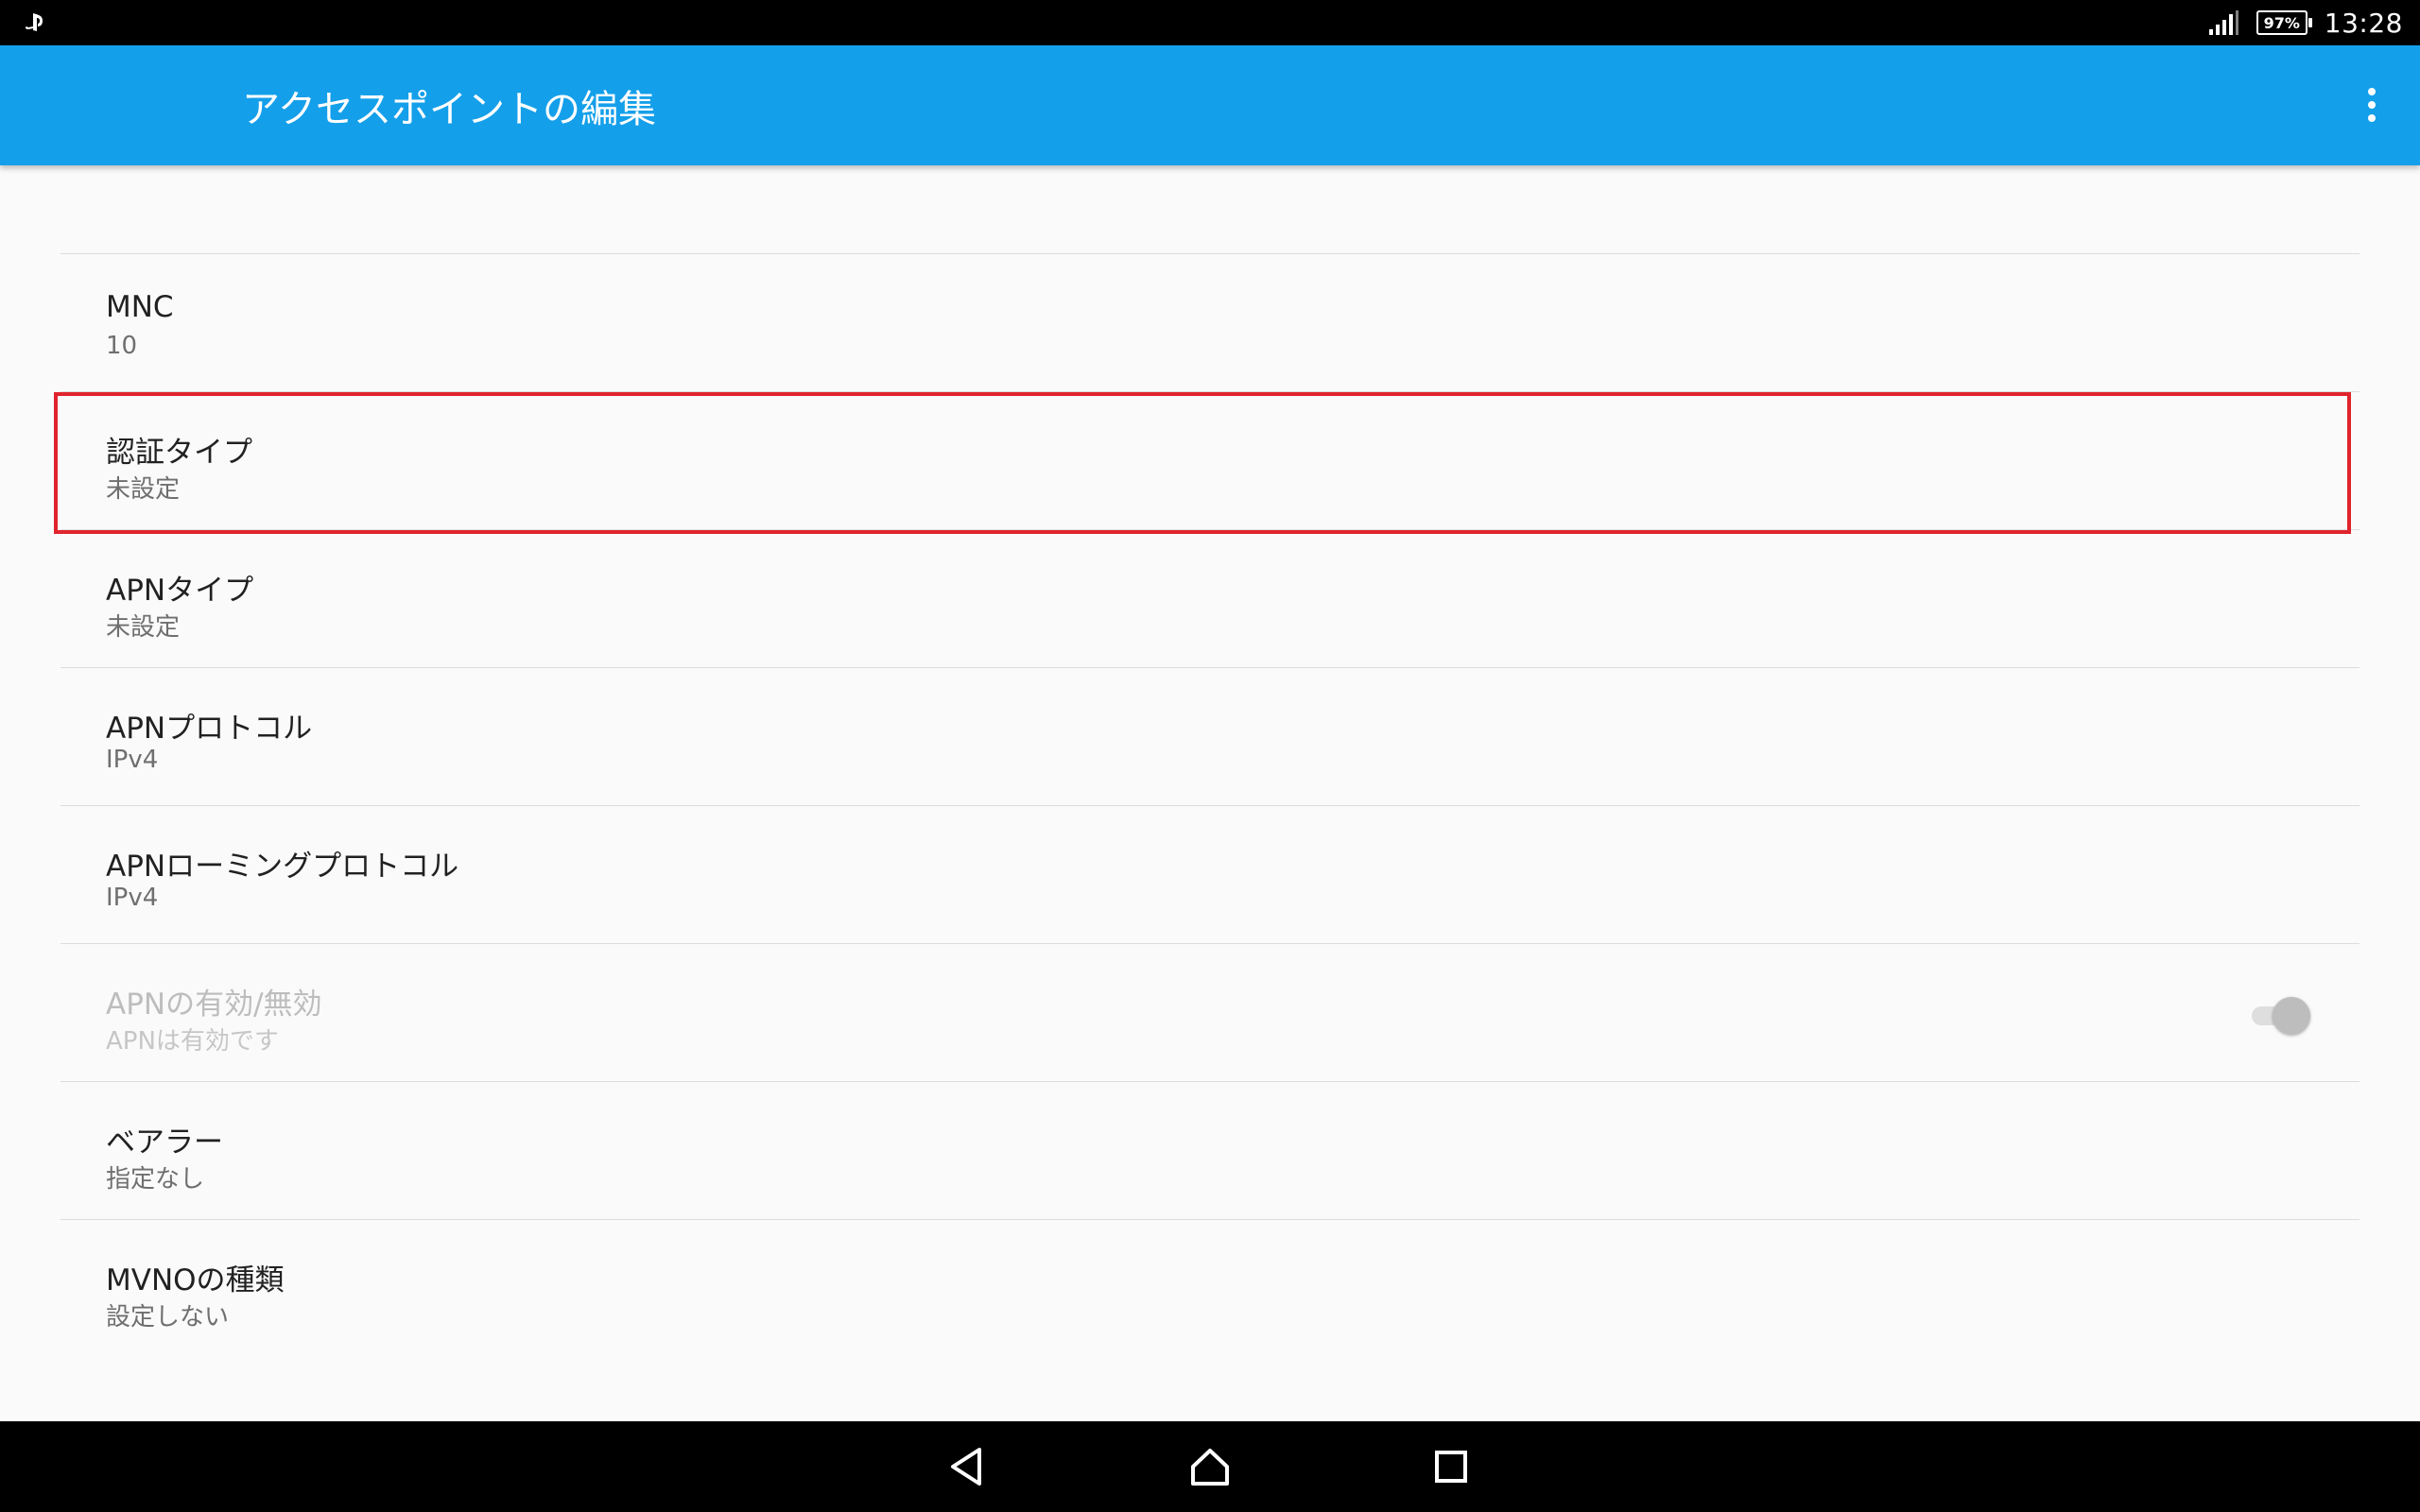  What do you see at coordinates (1451, 1466) in the screenshot?
I see `recents-icon` at bounding box center [1451, 1466].